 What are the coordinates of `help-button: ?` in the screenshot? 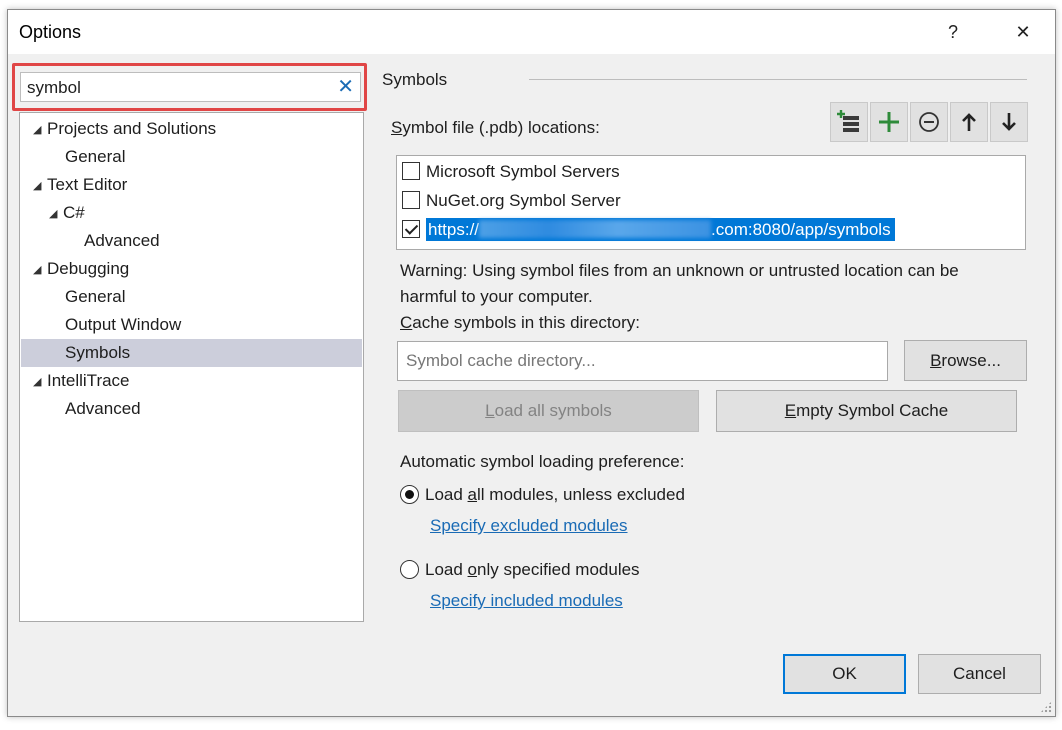 It's located at (953, 32).